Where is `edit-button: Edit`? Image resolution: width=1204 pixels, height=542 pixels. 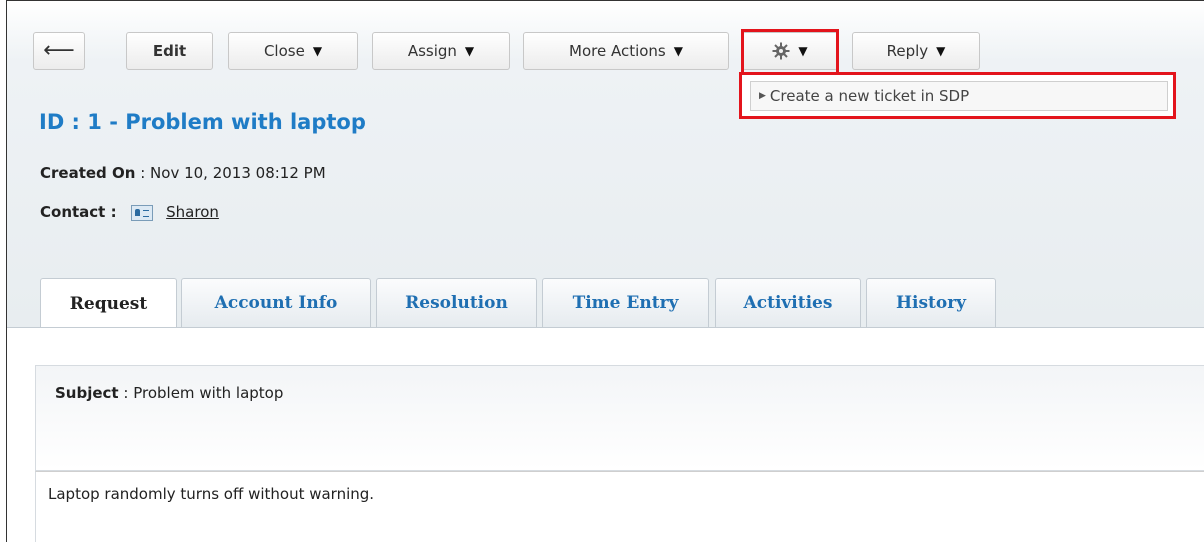
edit-button: Edit is located at coordinates (169, 51).